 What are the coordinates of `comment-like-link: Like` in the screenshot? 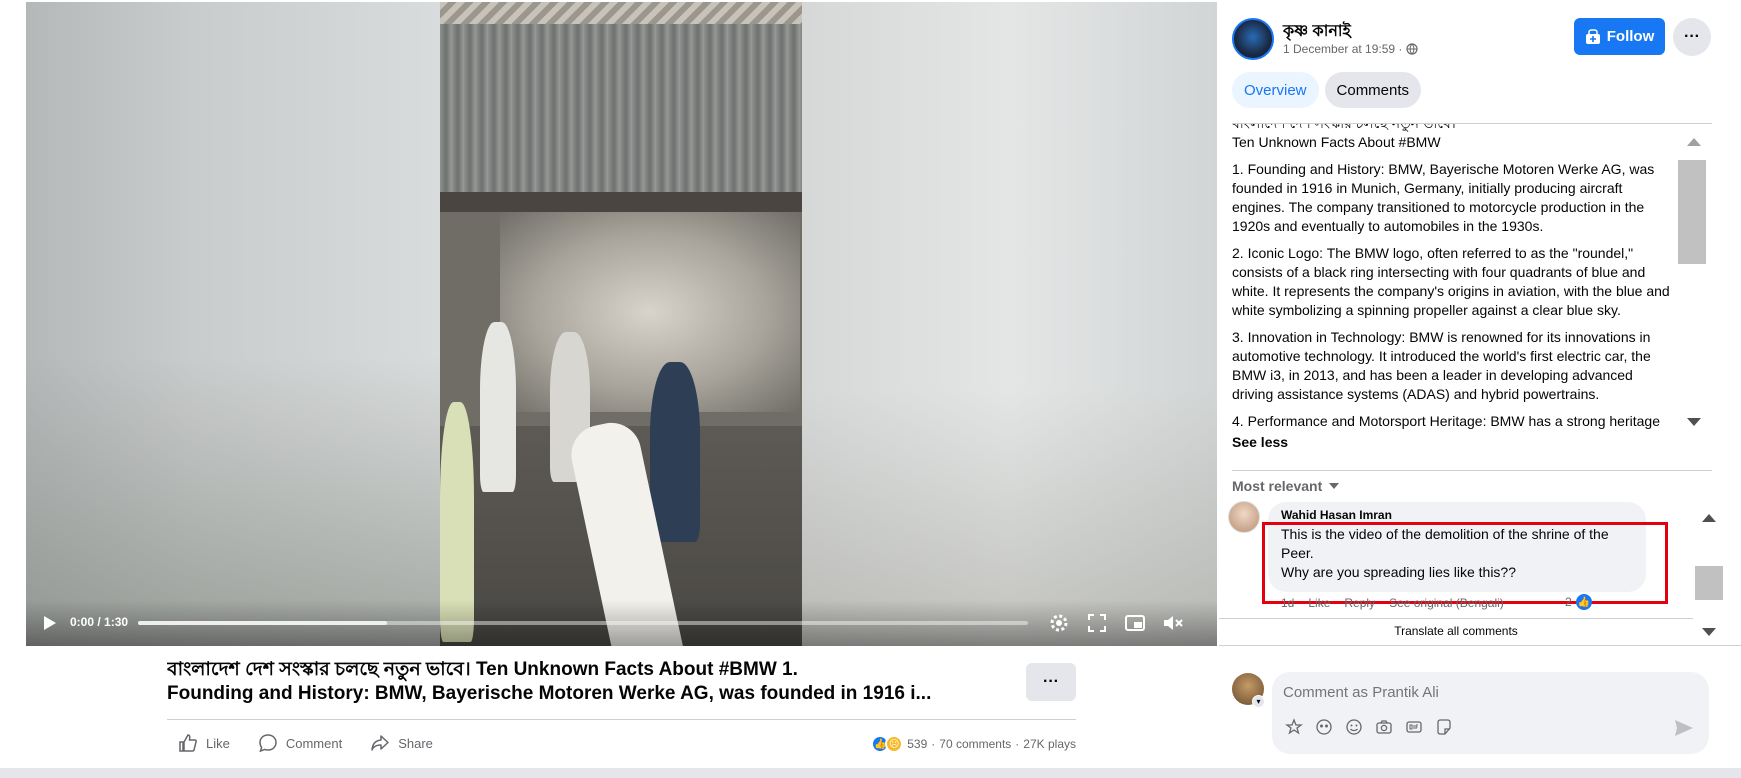 It's located at (1319, 603).